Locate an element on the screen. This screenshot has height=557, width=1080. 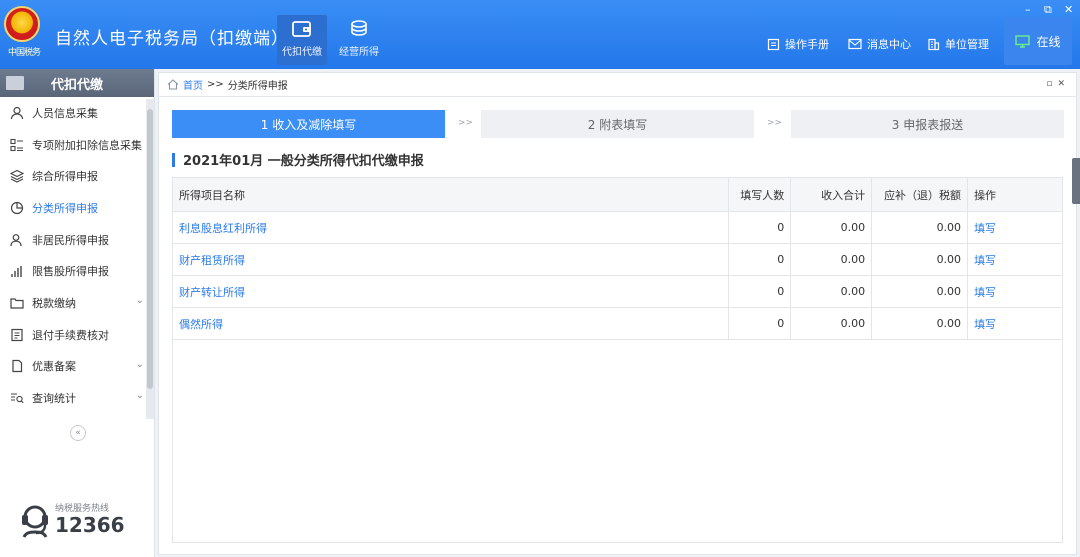
title-accent-bar is located at coordinates (173, 159).